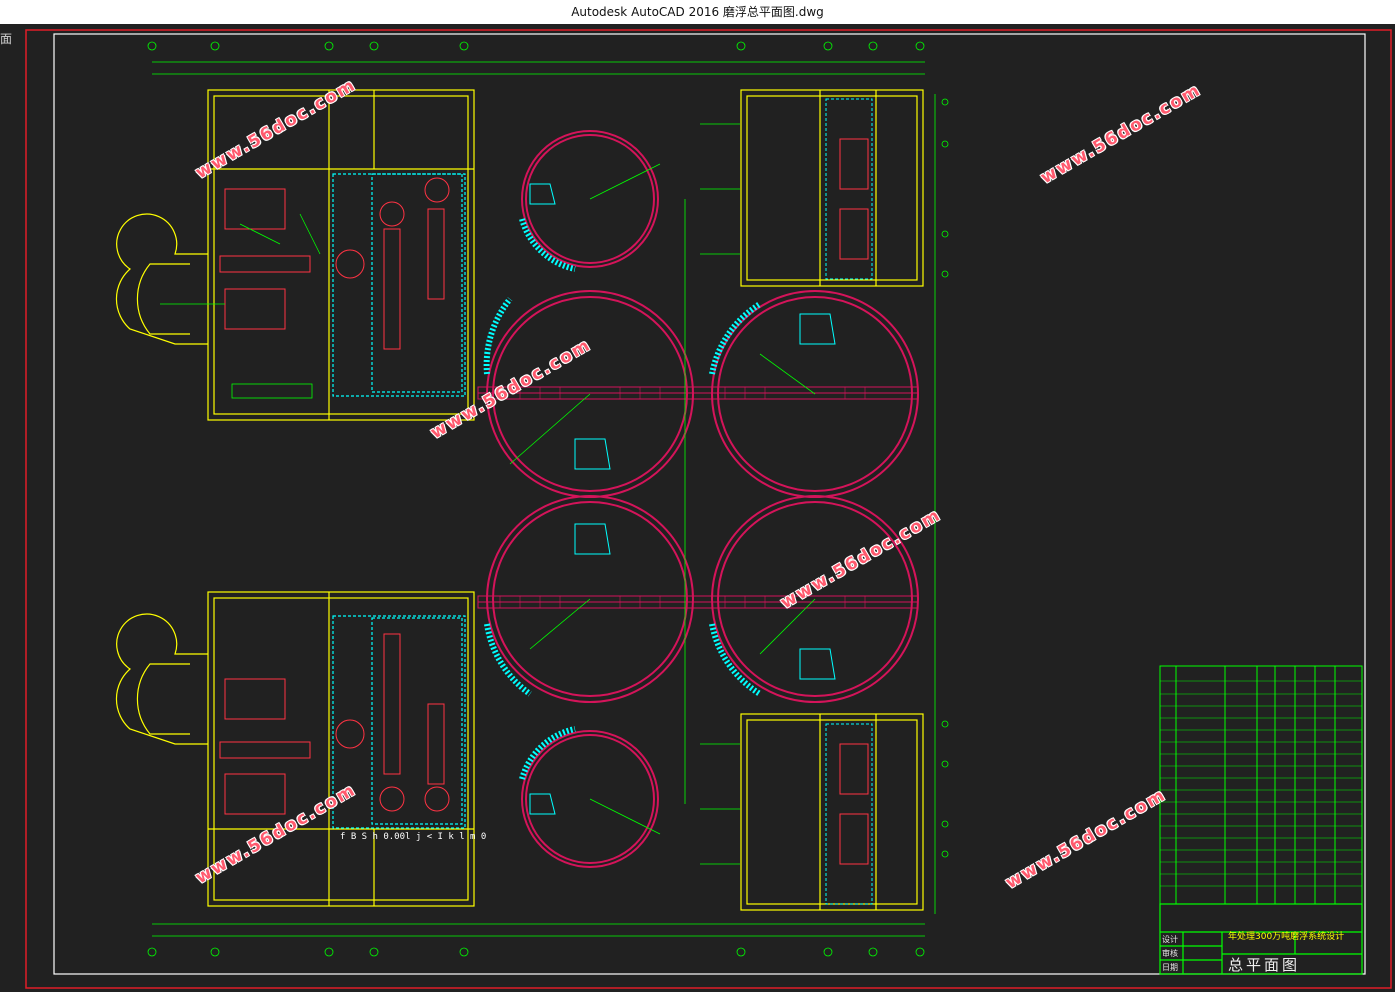  I want to click on title-block-role: 设计, so click(1170, 939).